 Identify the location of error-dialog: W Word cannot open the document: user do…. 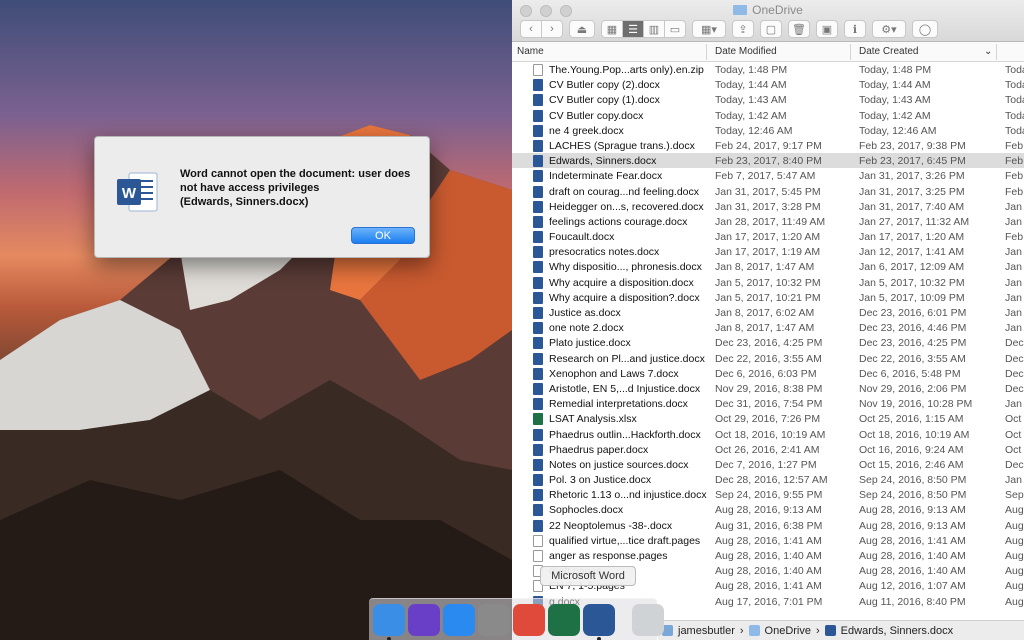
(262, 197).